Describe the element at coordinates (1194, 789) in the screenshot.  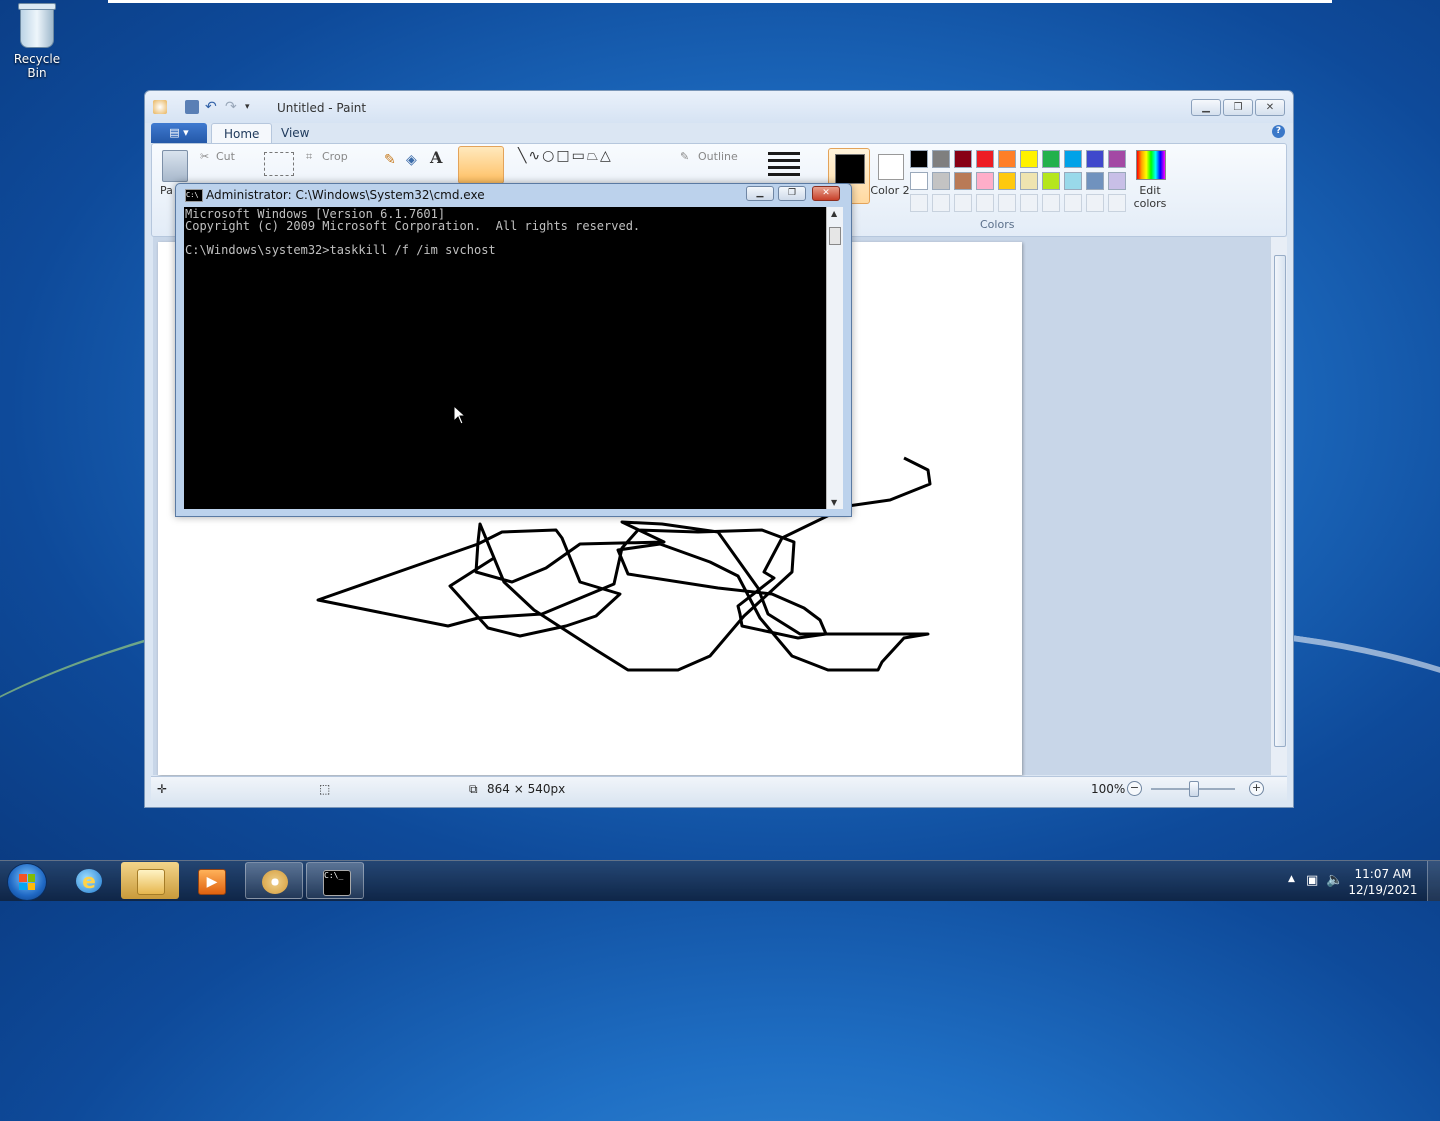
I see `zoom-slider-thumb` at that location.